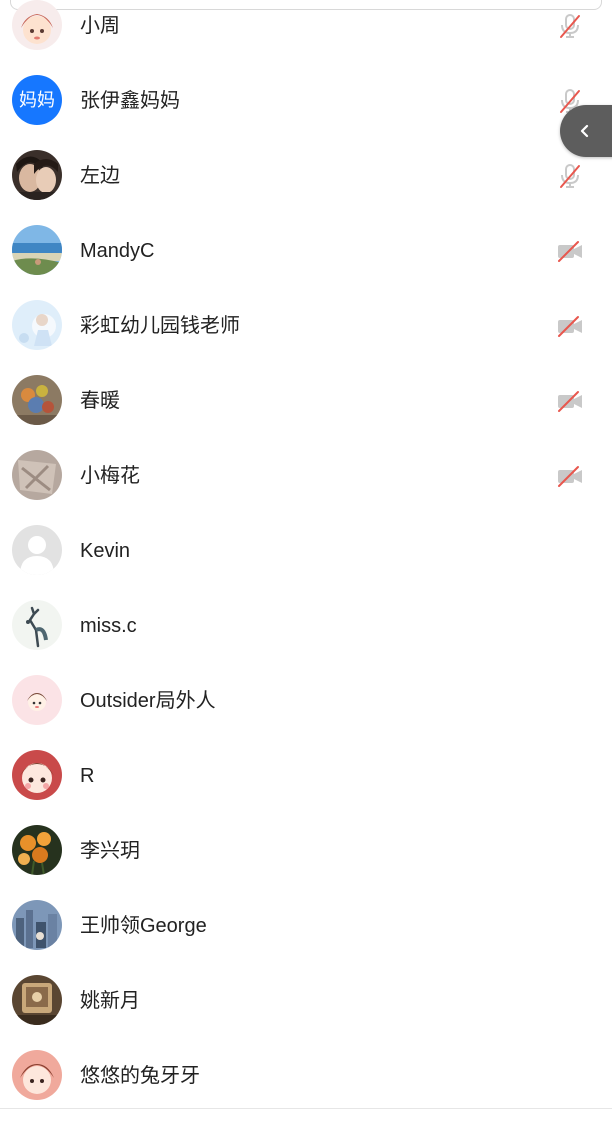  What do you see at coordinates (160, 326) in the screenshot?
I see `participant-name: 彩虹幼儿园钱老师` at bounding box center [160, 326].